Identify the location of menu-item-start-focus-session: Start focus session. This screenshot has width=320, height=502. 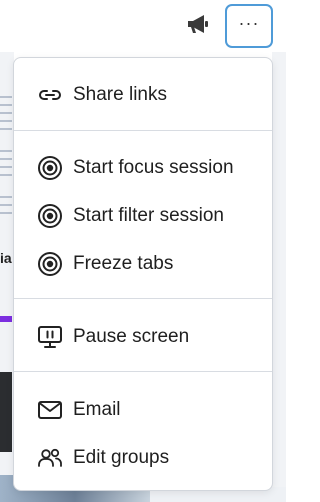
(143, 168).